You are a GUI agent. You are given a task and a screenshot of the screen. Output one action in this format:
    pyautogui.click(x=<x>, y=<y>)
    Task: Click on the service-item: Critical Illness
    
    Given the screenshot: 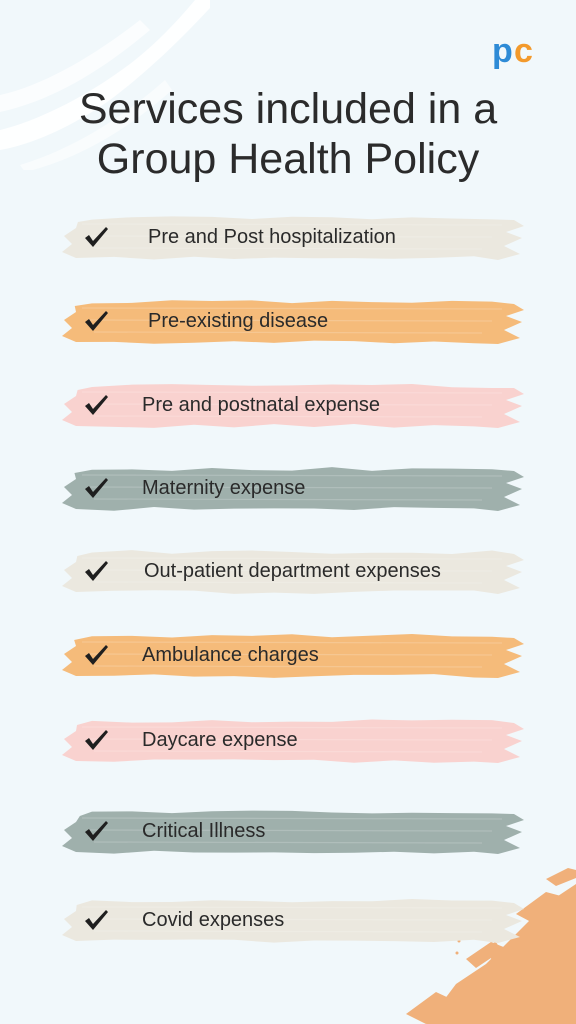 What is the action you would take?
    pyautogui.click(x=293, y=832)
    